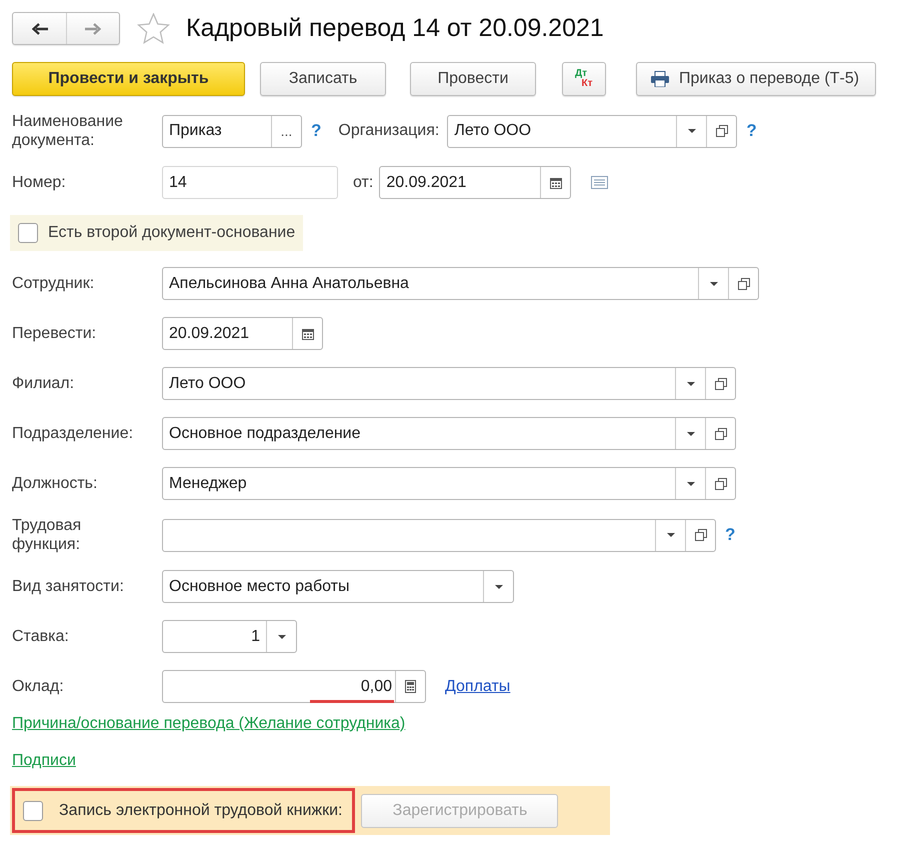 Image resolution: width=906 pixels, height=857 pixels. Describe the element at coordinates (449, 433) in the screenshot. I see `select-field: Основное подразделение` at that location.